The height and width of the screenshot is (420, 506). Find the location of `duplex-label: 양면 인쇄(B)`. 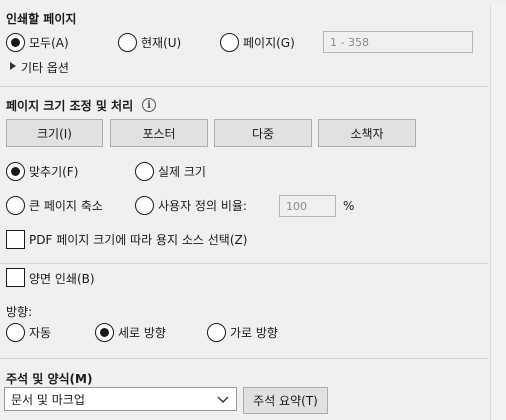

duplex-label: 양면 인쇄(B) is located at coordinates (62, 279).